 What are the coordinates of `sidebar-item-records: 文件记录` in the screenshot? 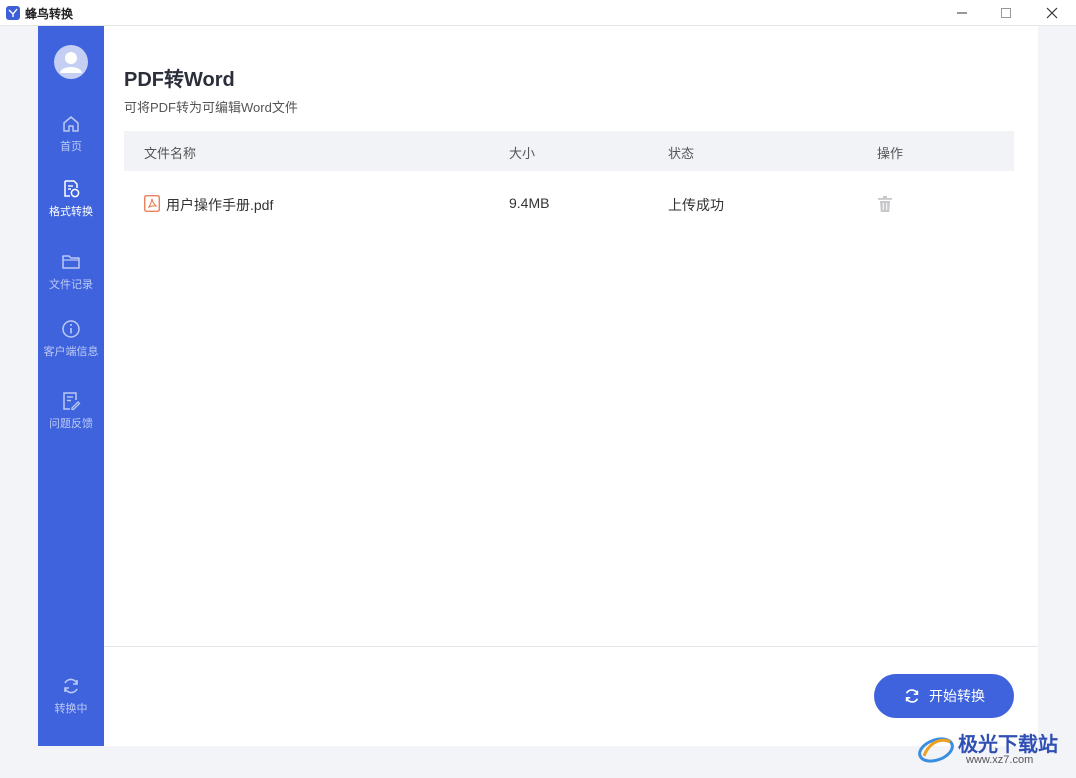 It's located at (71, 280).